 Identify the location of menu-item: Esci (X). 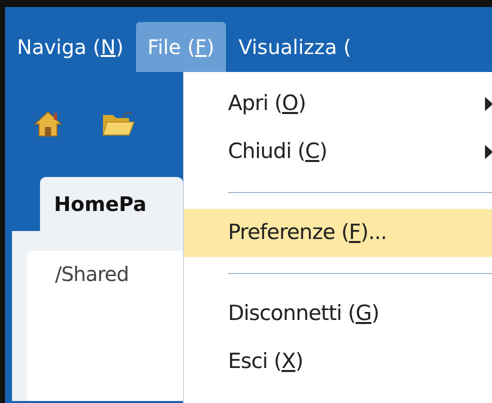
(338, 362).